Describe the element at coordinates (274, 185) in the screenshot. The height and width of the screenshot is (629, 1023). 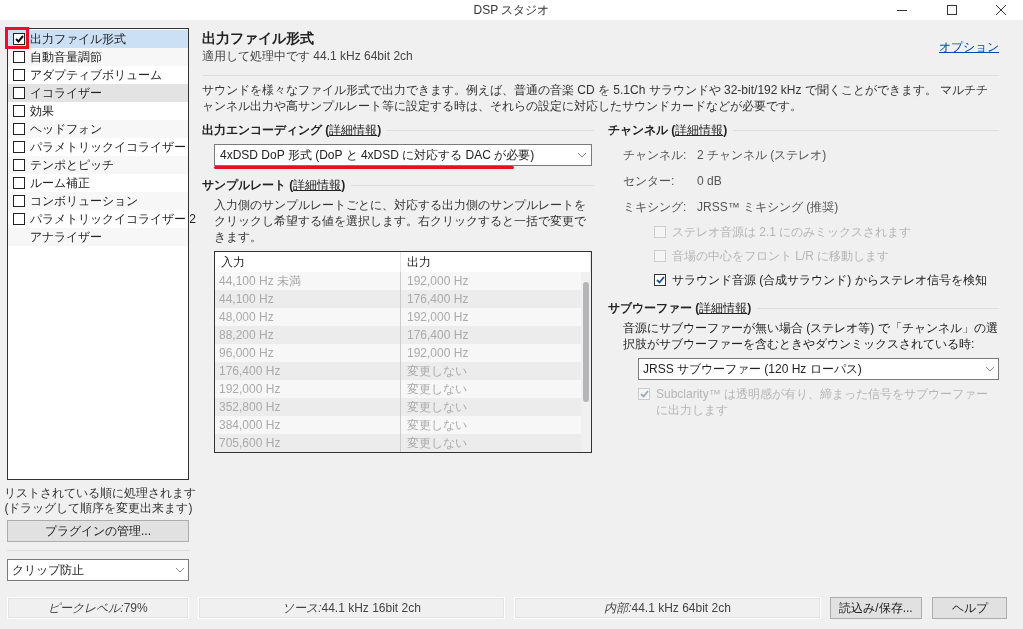
I see `section-heading: サンプルレート (詳細情報)` at that location.